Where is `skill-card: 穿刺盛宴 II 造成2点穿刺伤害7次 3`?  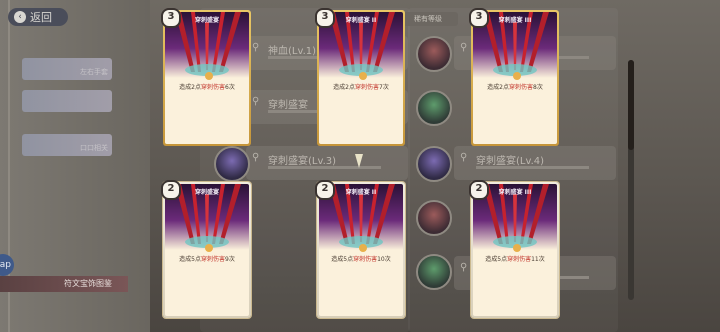
skill-card: 穿刺盛宴 II 造成2点穿刺伤害7次 3 is located at coordinates (360, 77).